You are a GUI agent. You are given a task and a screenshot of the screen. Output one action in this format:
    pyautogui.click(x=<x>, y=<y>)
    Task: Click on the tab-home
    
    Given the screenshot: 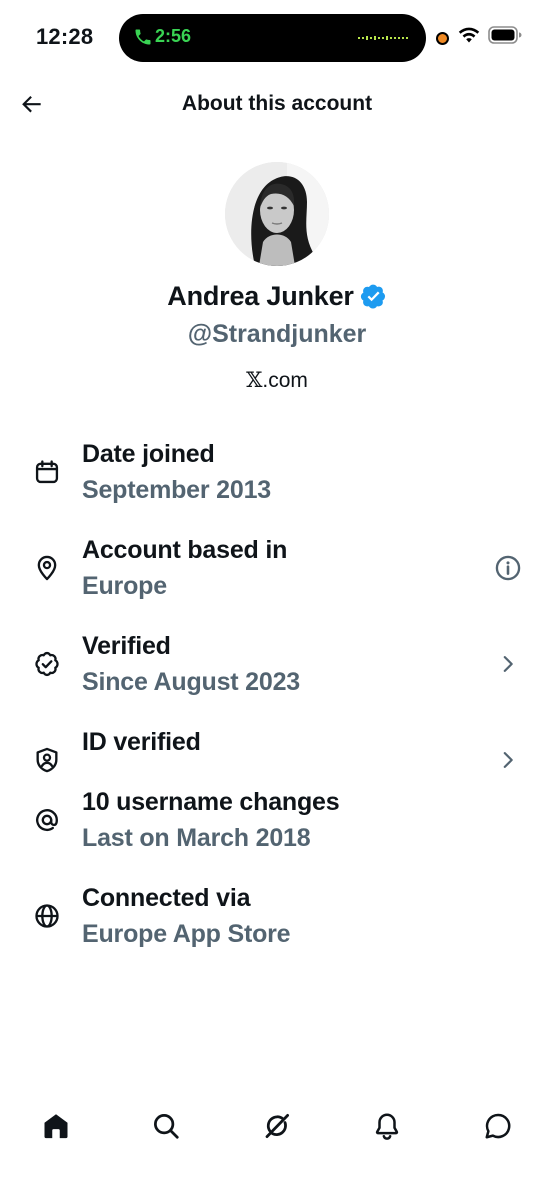 What is the action you would take?
    pyautogui.click(x=56, y=1126)
    